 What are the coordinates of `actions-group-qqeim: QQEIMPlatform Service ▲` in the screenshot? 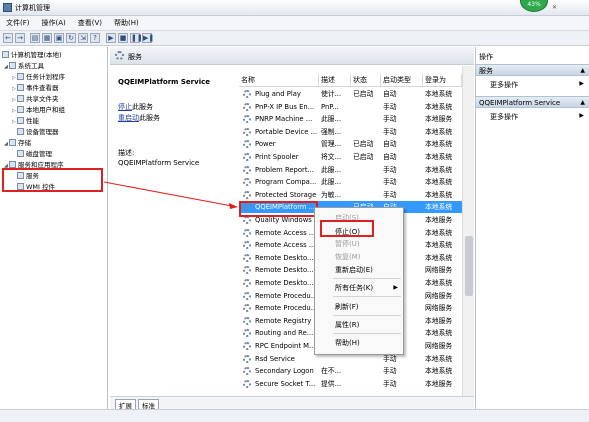 It's located at (532, 102).